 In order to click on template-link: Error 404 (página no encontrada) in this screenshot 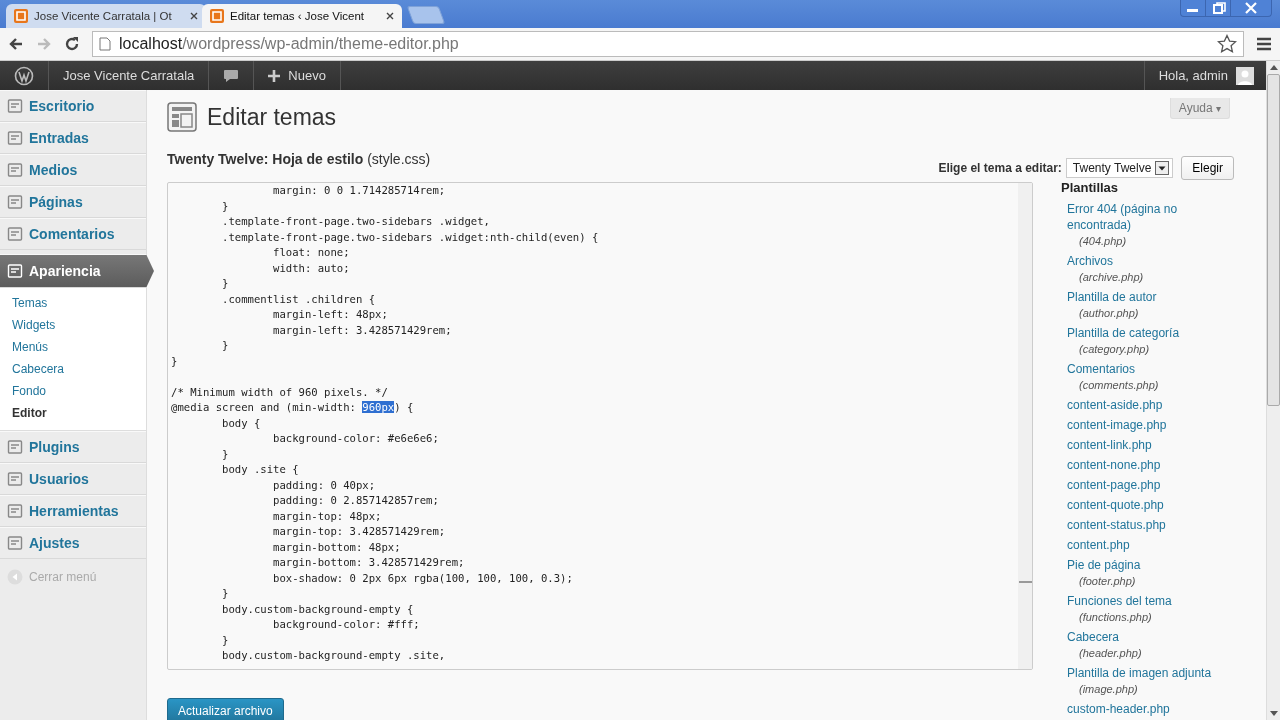, I will do `click(1154, 217)`.